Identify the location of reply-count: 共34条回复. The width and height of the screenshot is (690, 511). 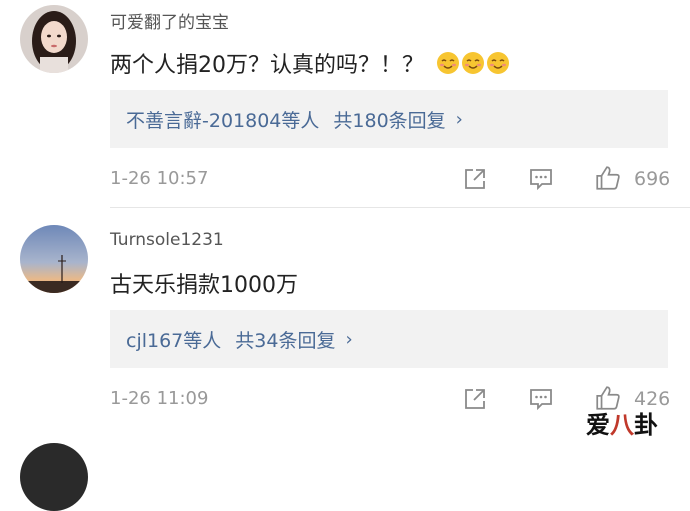
(285, 340).